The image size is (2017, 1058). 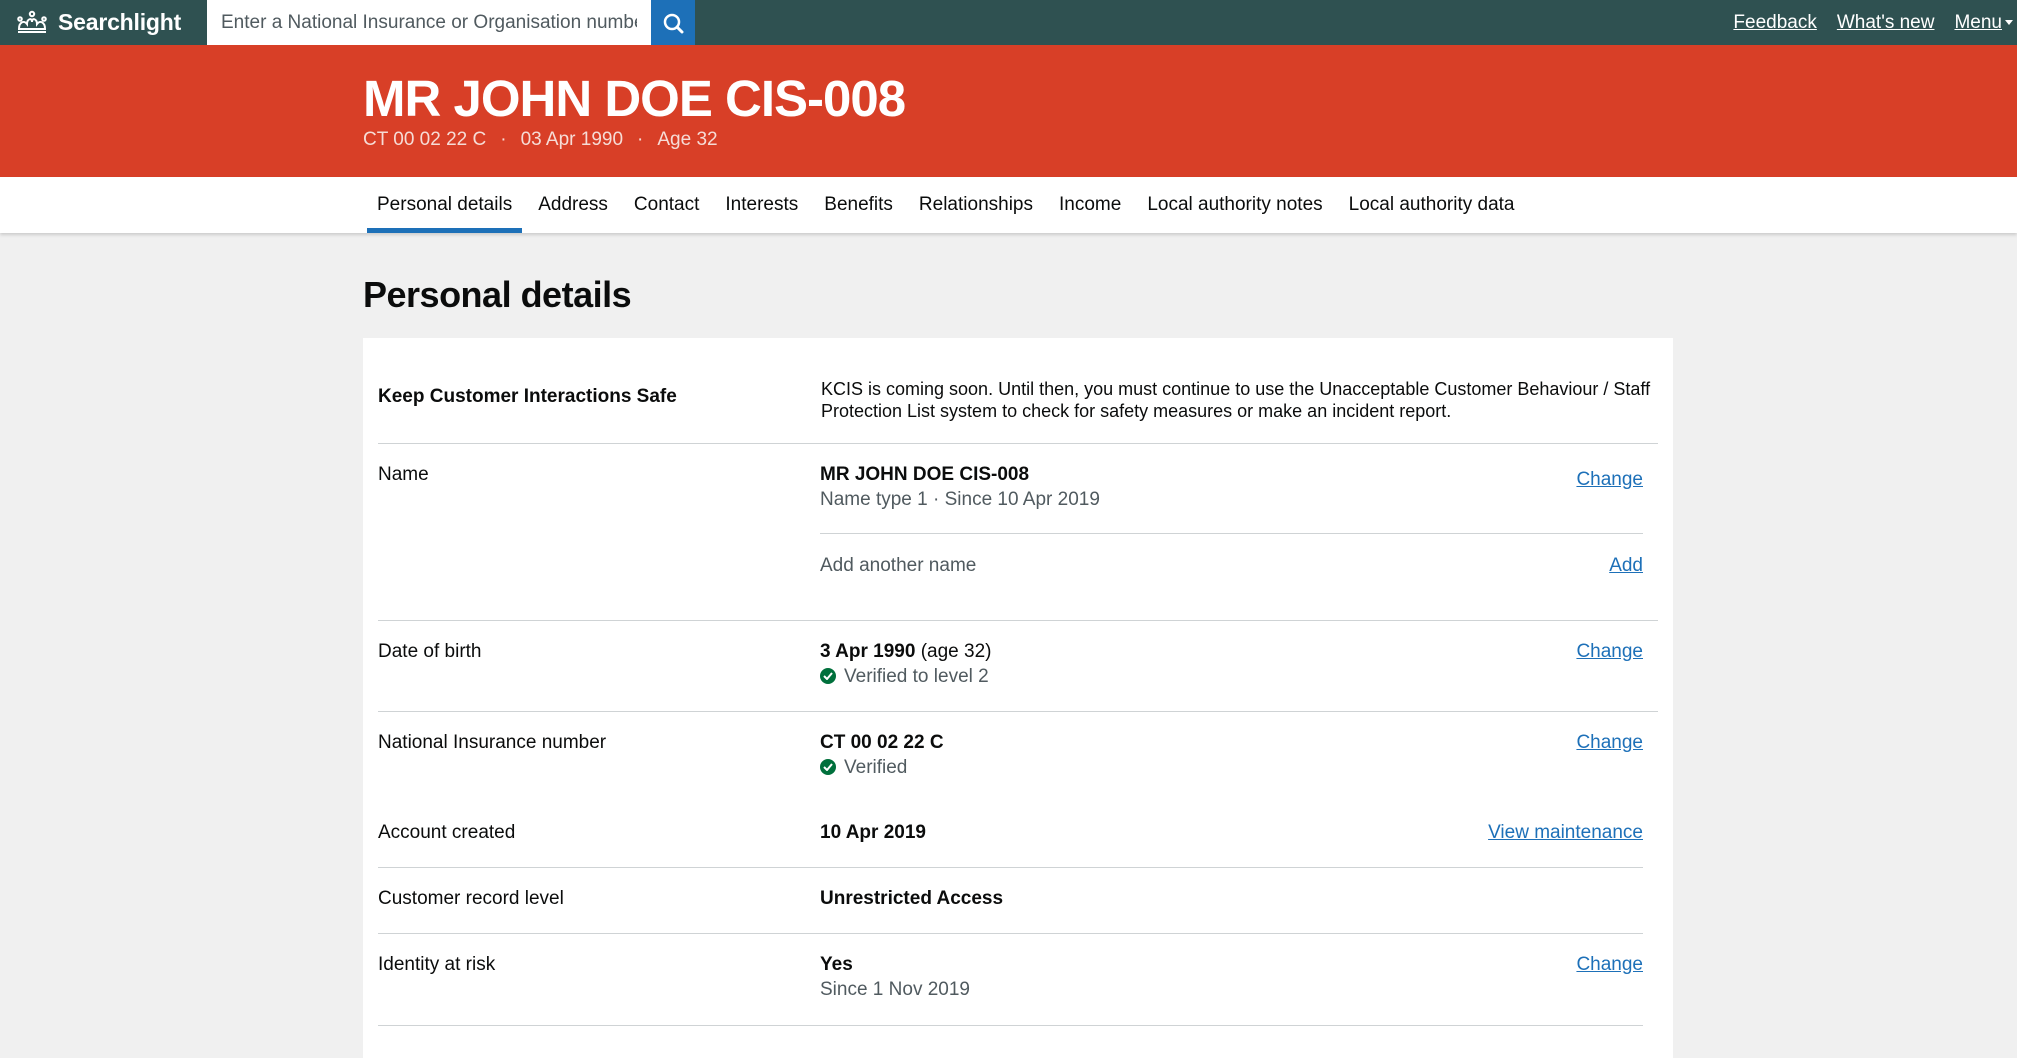 I want to click on chevron-down-icon, so click(x=2009, y=22).